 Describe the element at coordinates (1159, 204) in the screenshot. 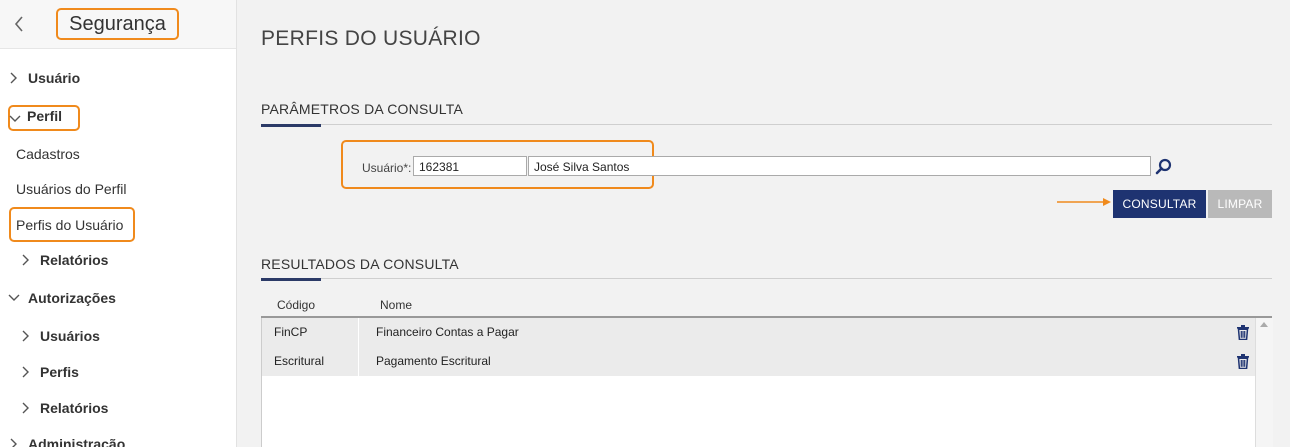

I see `consultar-button: CONSULTAR` at that location.